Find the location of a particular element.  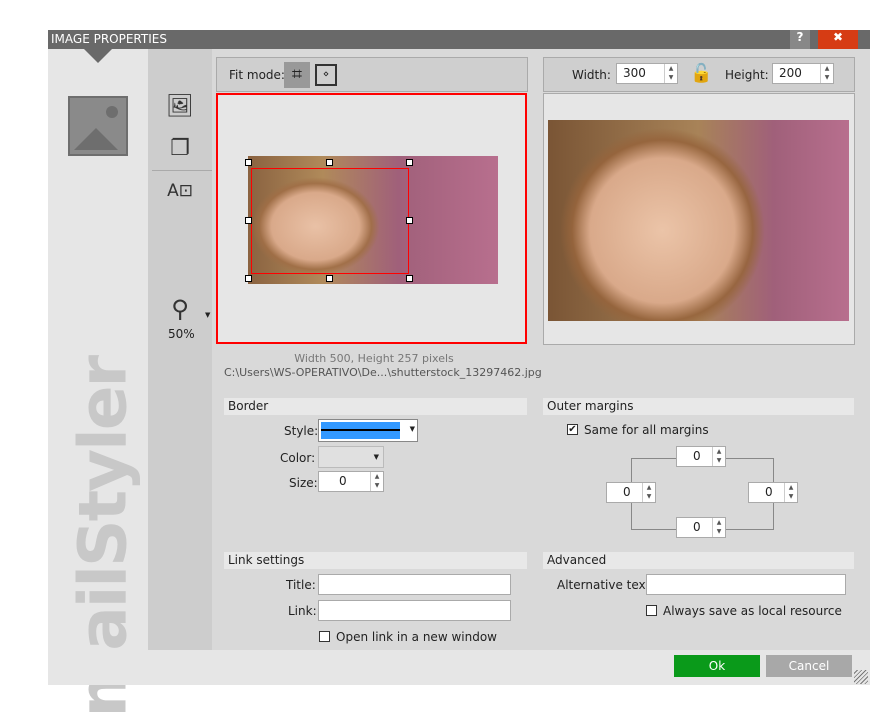

height-label: Height: is located at coordinates (747, 75).